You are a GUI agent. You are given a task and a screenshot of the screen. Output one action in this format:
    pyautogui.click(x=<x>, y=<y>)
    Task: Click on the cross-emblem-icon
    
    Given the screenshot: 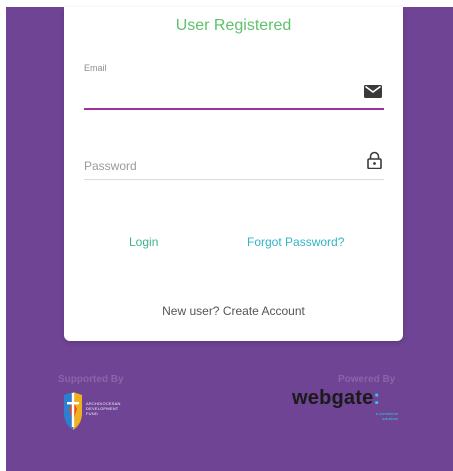 What is the action you would take?
    pyautogui.click(x=73, y=411)
    